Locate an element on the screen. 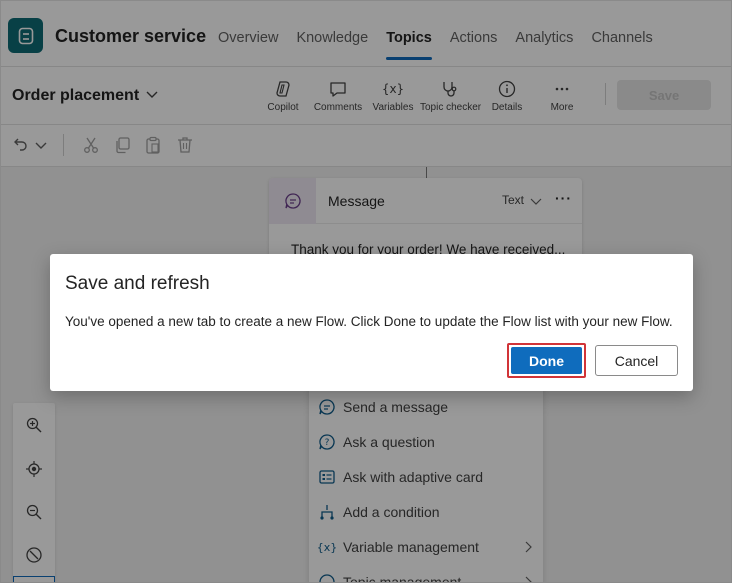 This screenshot has height=583, width=732. dialog-title: Save and refresh is located at coordinates (137, 283).